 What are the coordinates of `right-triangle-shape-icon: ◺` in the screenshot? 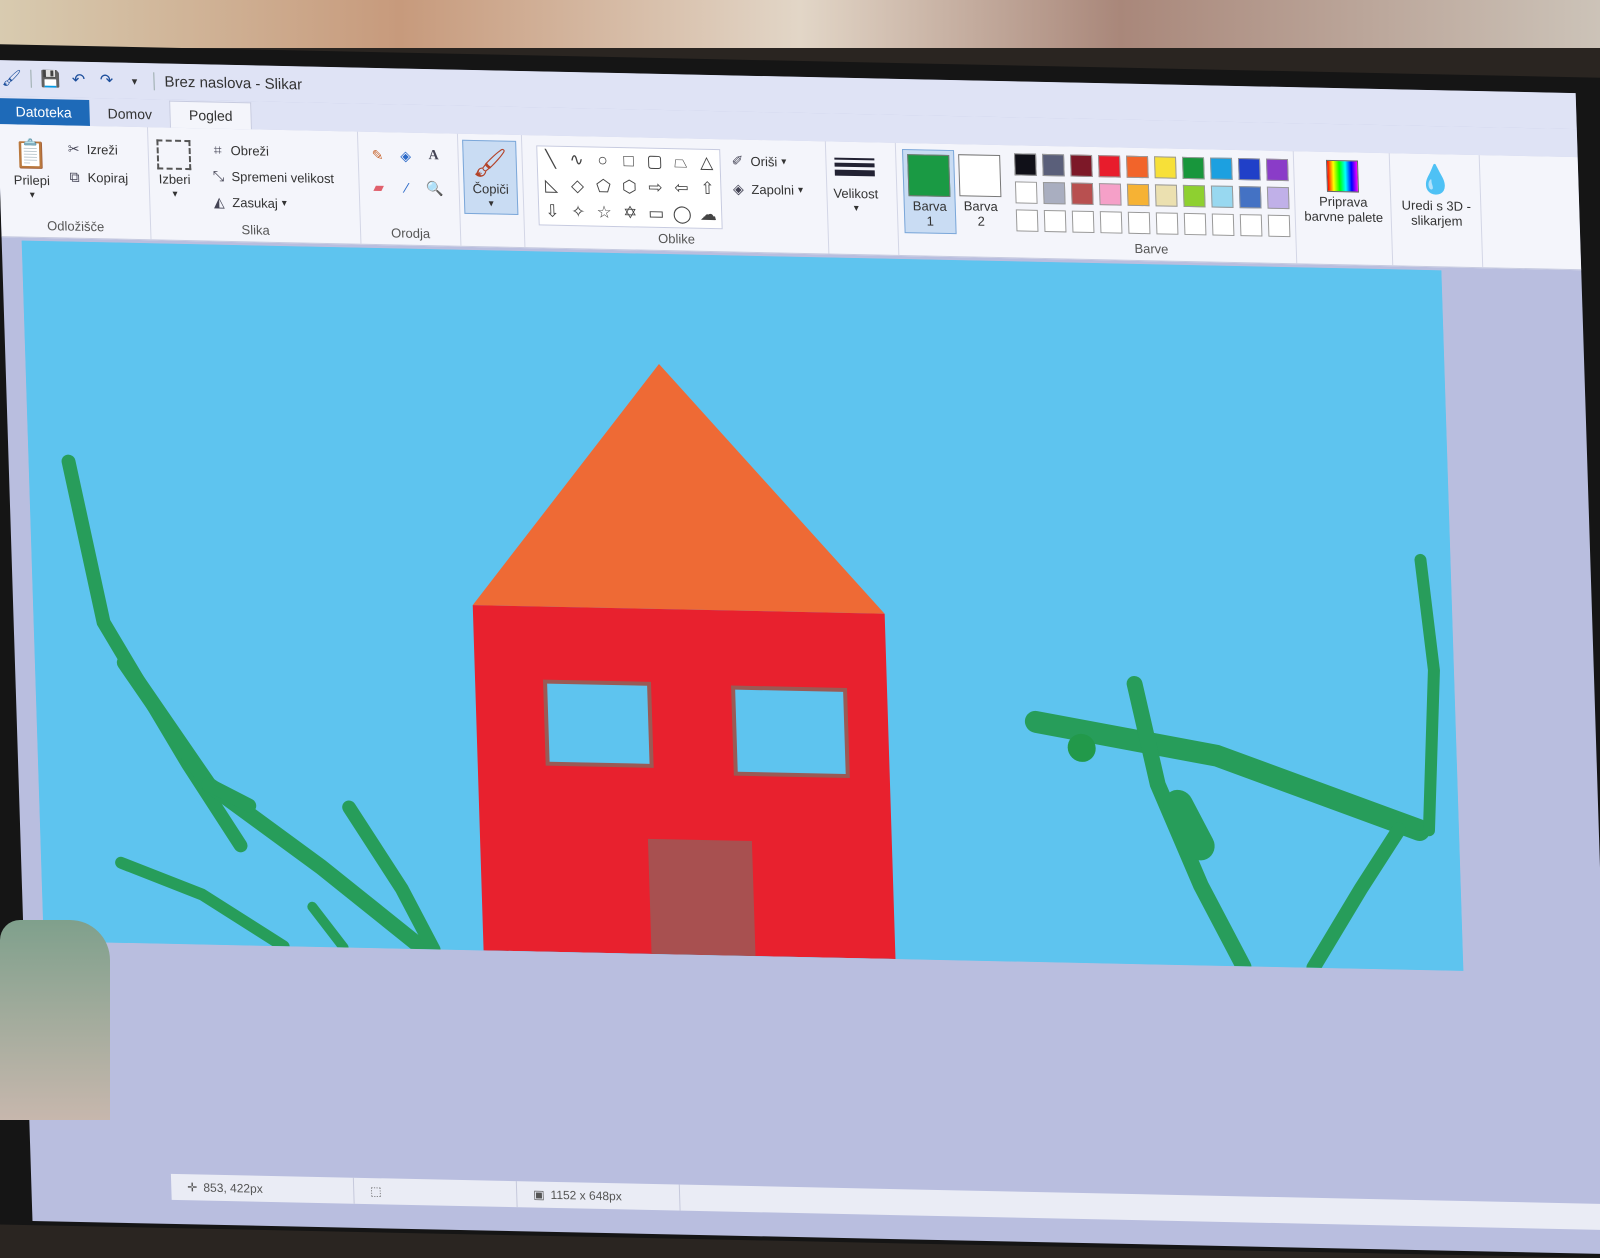 It's located at (551, 185).